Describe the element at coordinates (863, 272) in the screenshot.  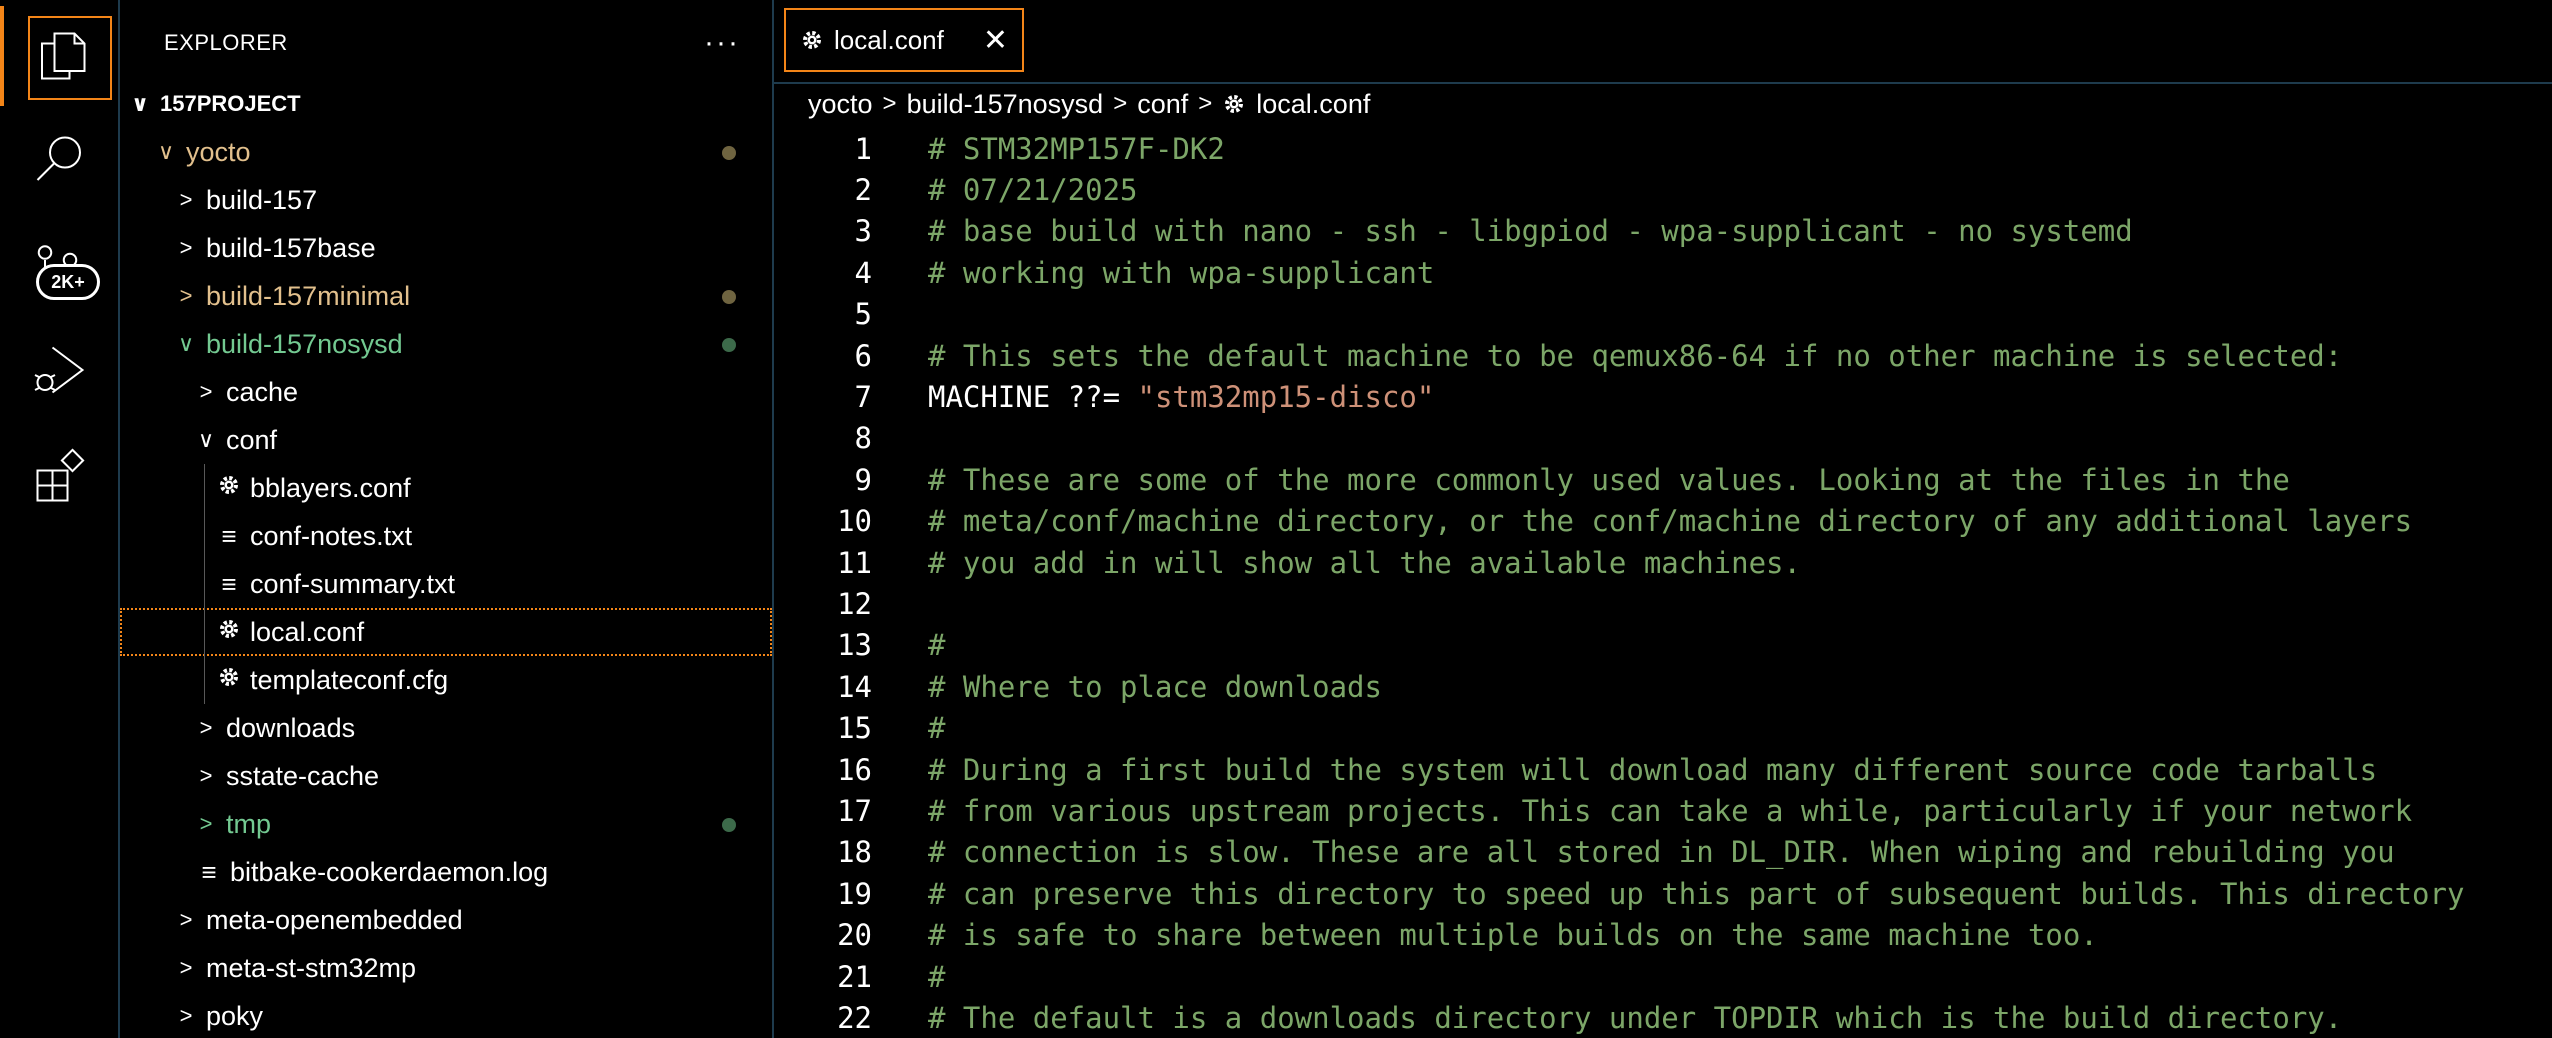
I see `line-number: 4` at that location.